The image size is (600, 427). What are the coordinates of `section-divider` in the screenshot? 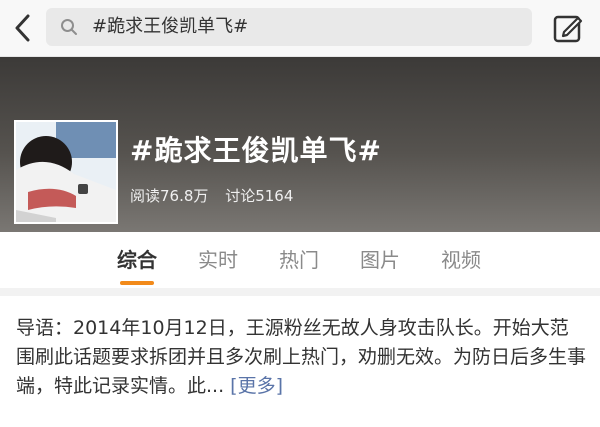 It's located at (300, 292).